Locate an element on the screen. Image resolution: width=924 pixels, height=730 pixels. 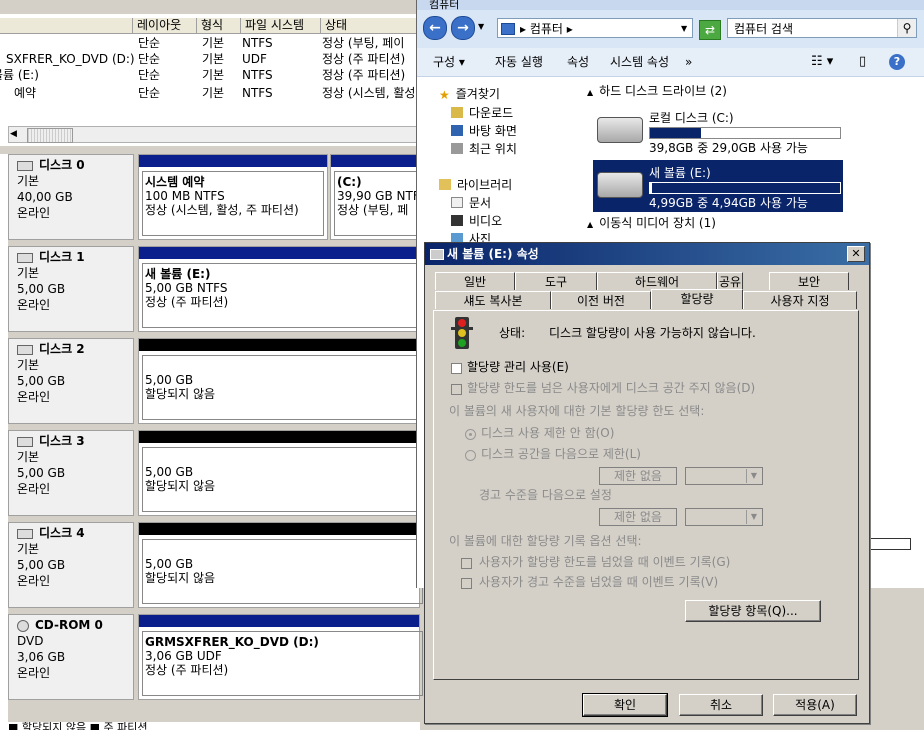
warning-unit-select: ▼ is located at coordinates (724, 517).